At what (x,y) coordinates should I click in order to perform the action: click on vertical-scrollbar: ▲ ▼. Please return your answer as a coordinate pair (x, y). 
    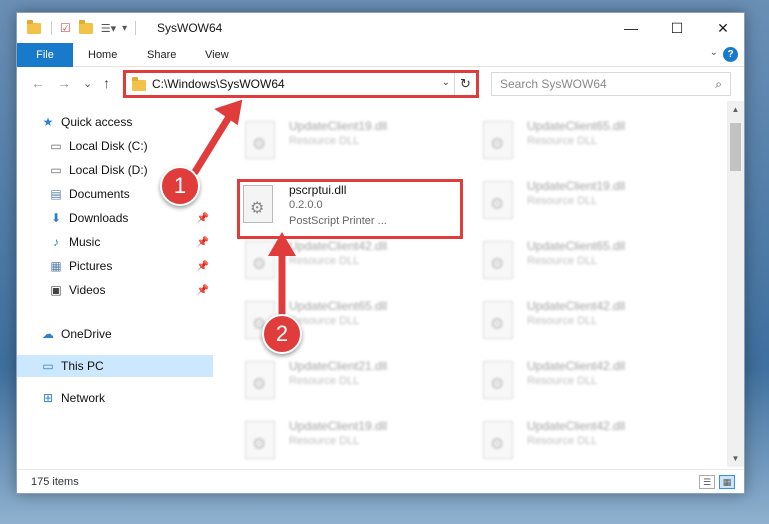
    Looking at the image, I should click on (735, 284).